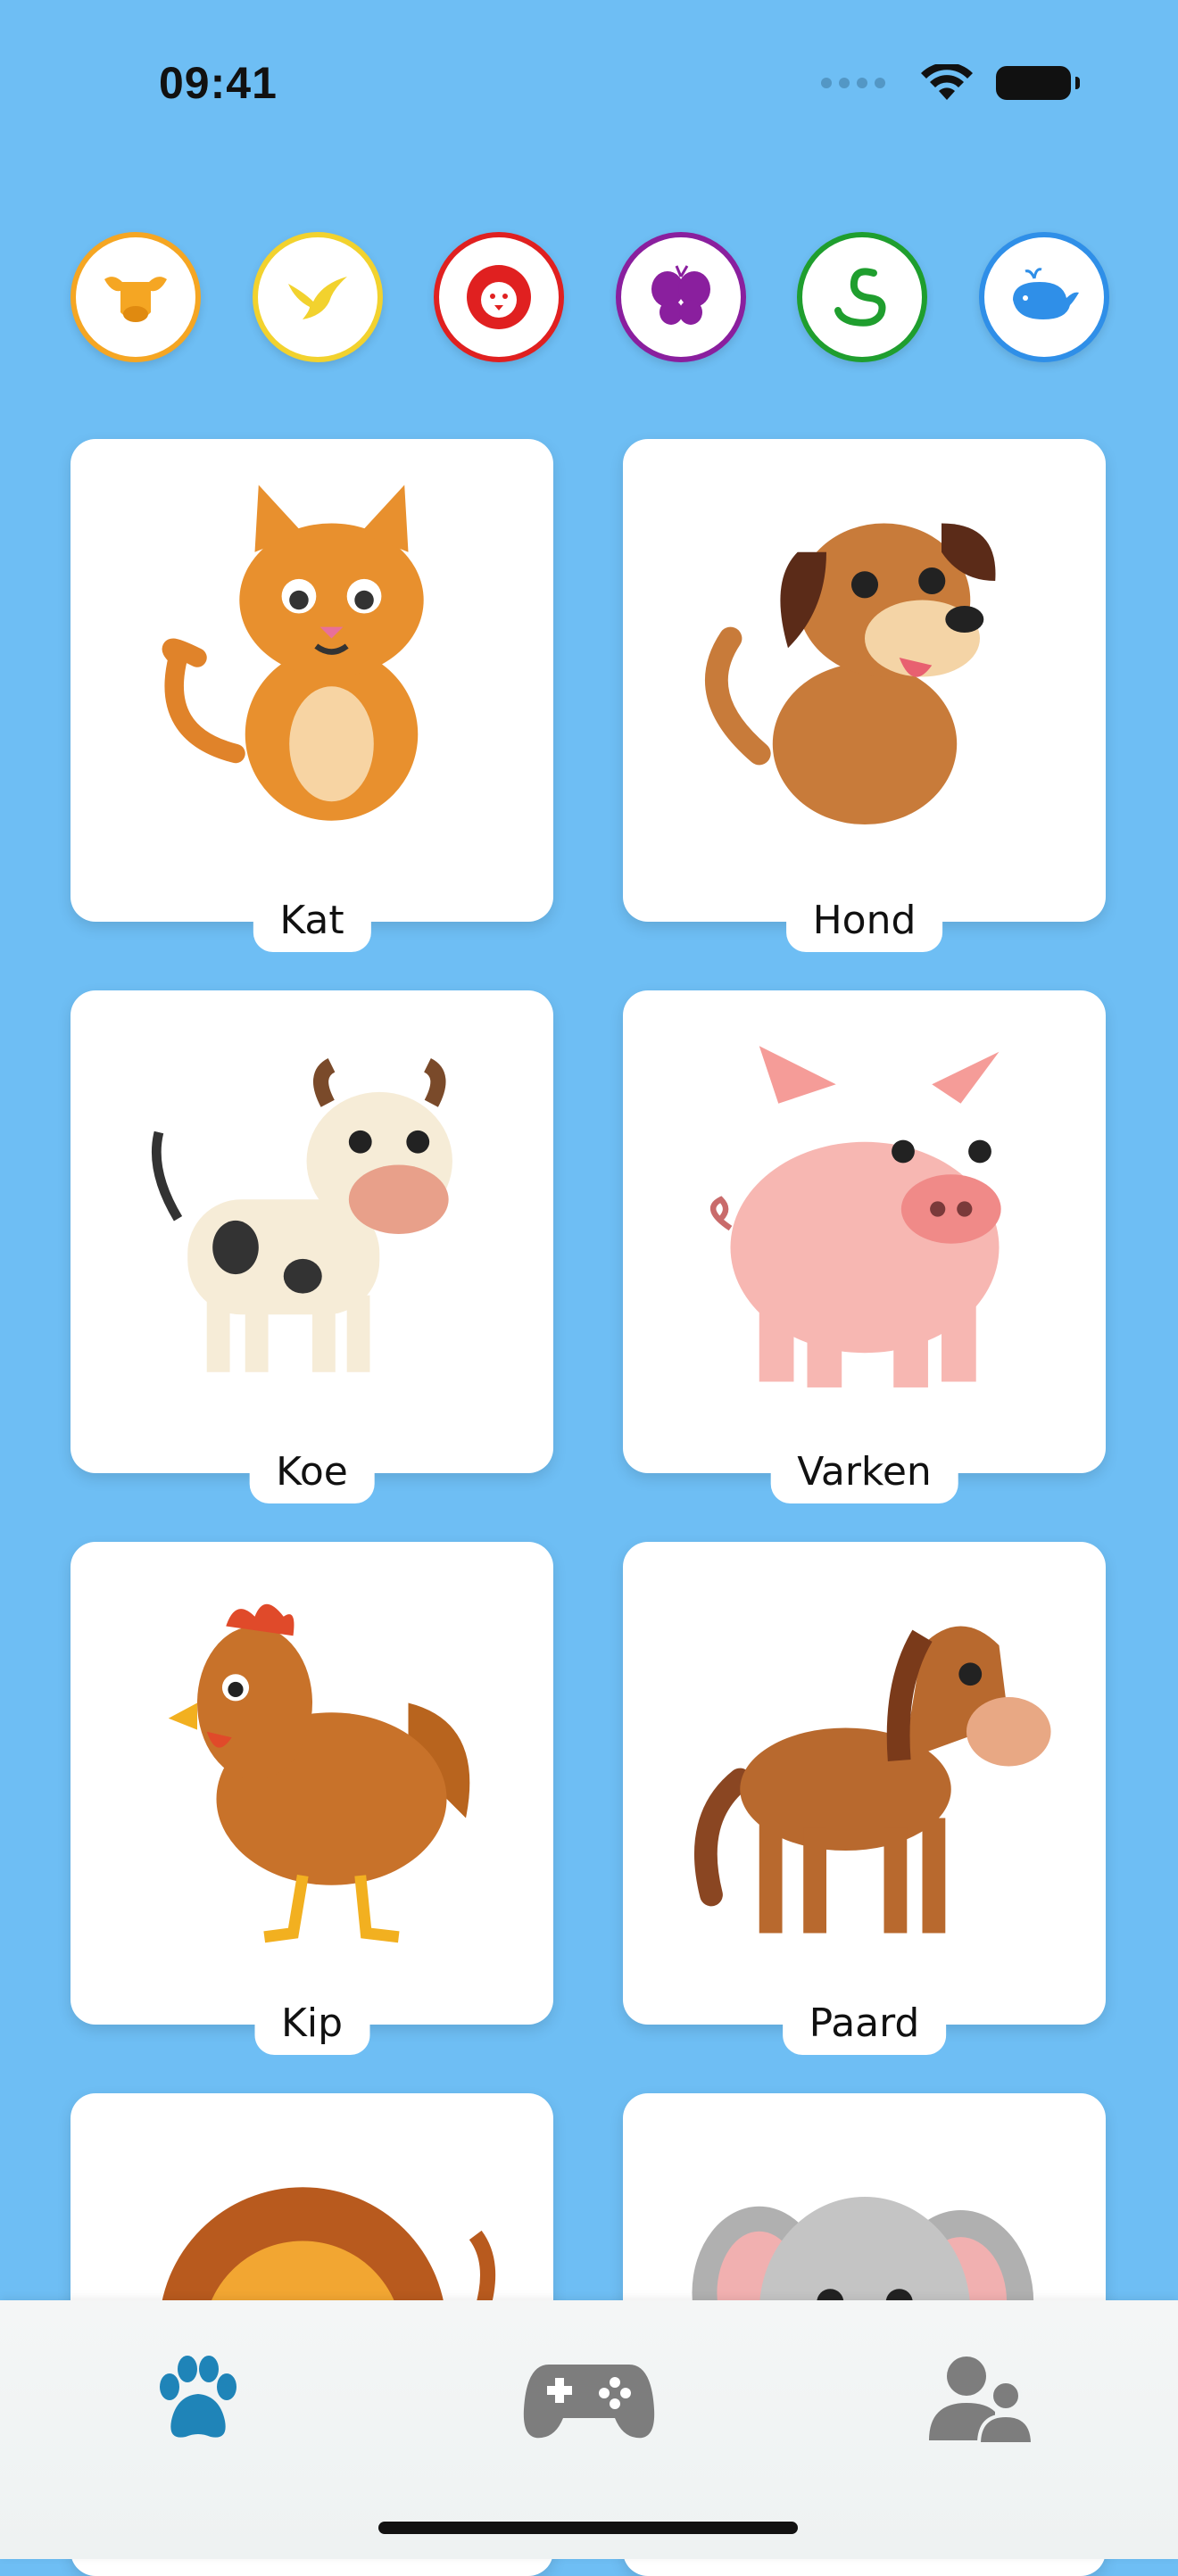  Describe the element at coordinates (311, 2025) in the screenshot. I see `animal-label: Kip` at that location.